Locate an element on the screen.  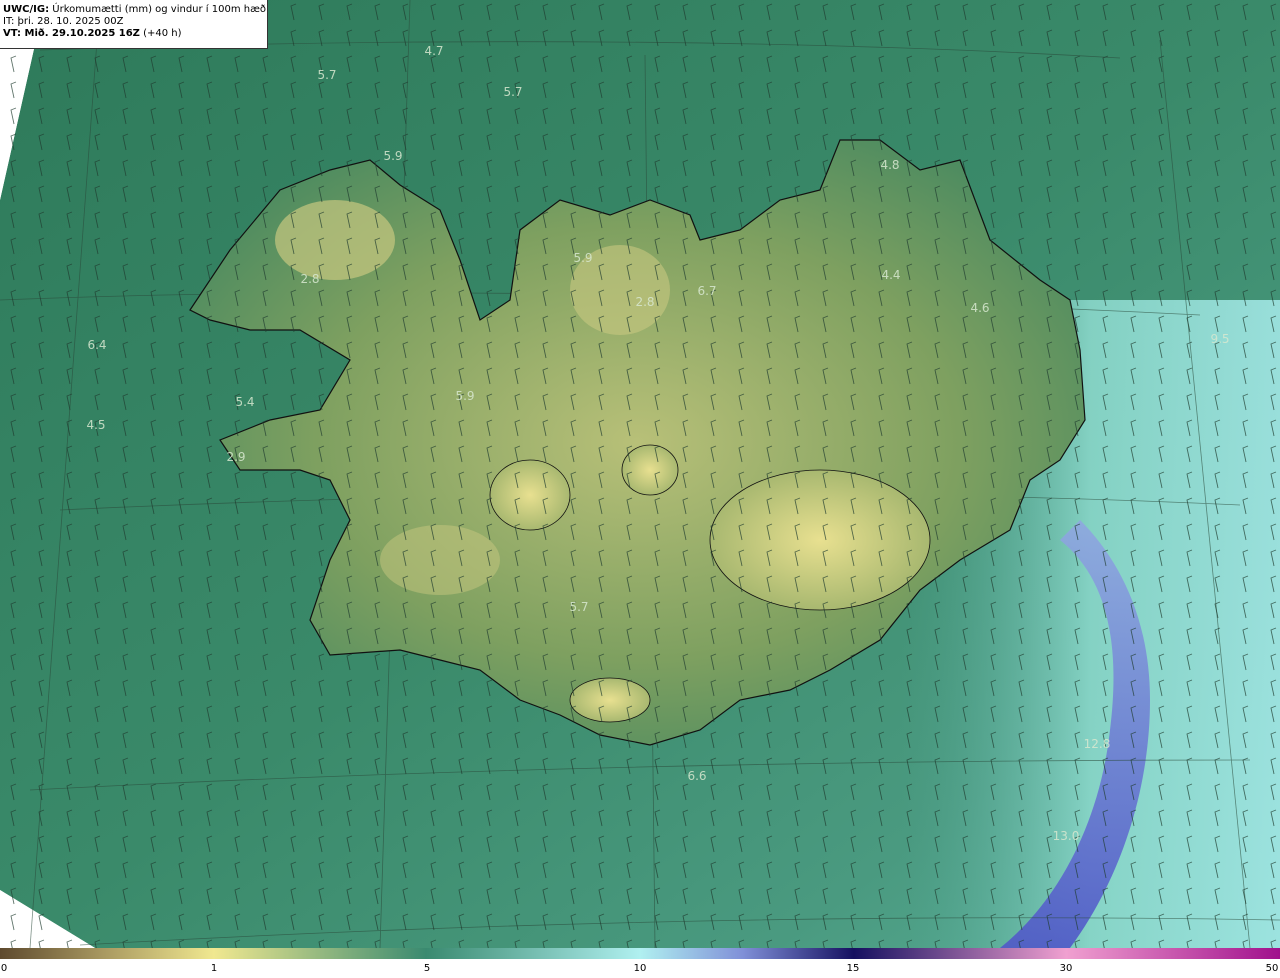
precip-value-label: 13.0 is located at coordinates (1066, 836).